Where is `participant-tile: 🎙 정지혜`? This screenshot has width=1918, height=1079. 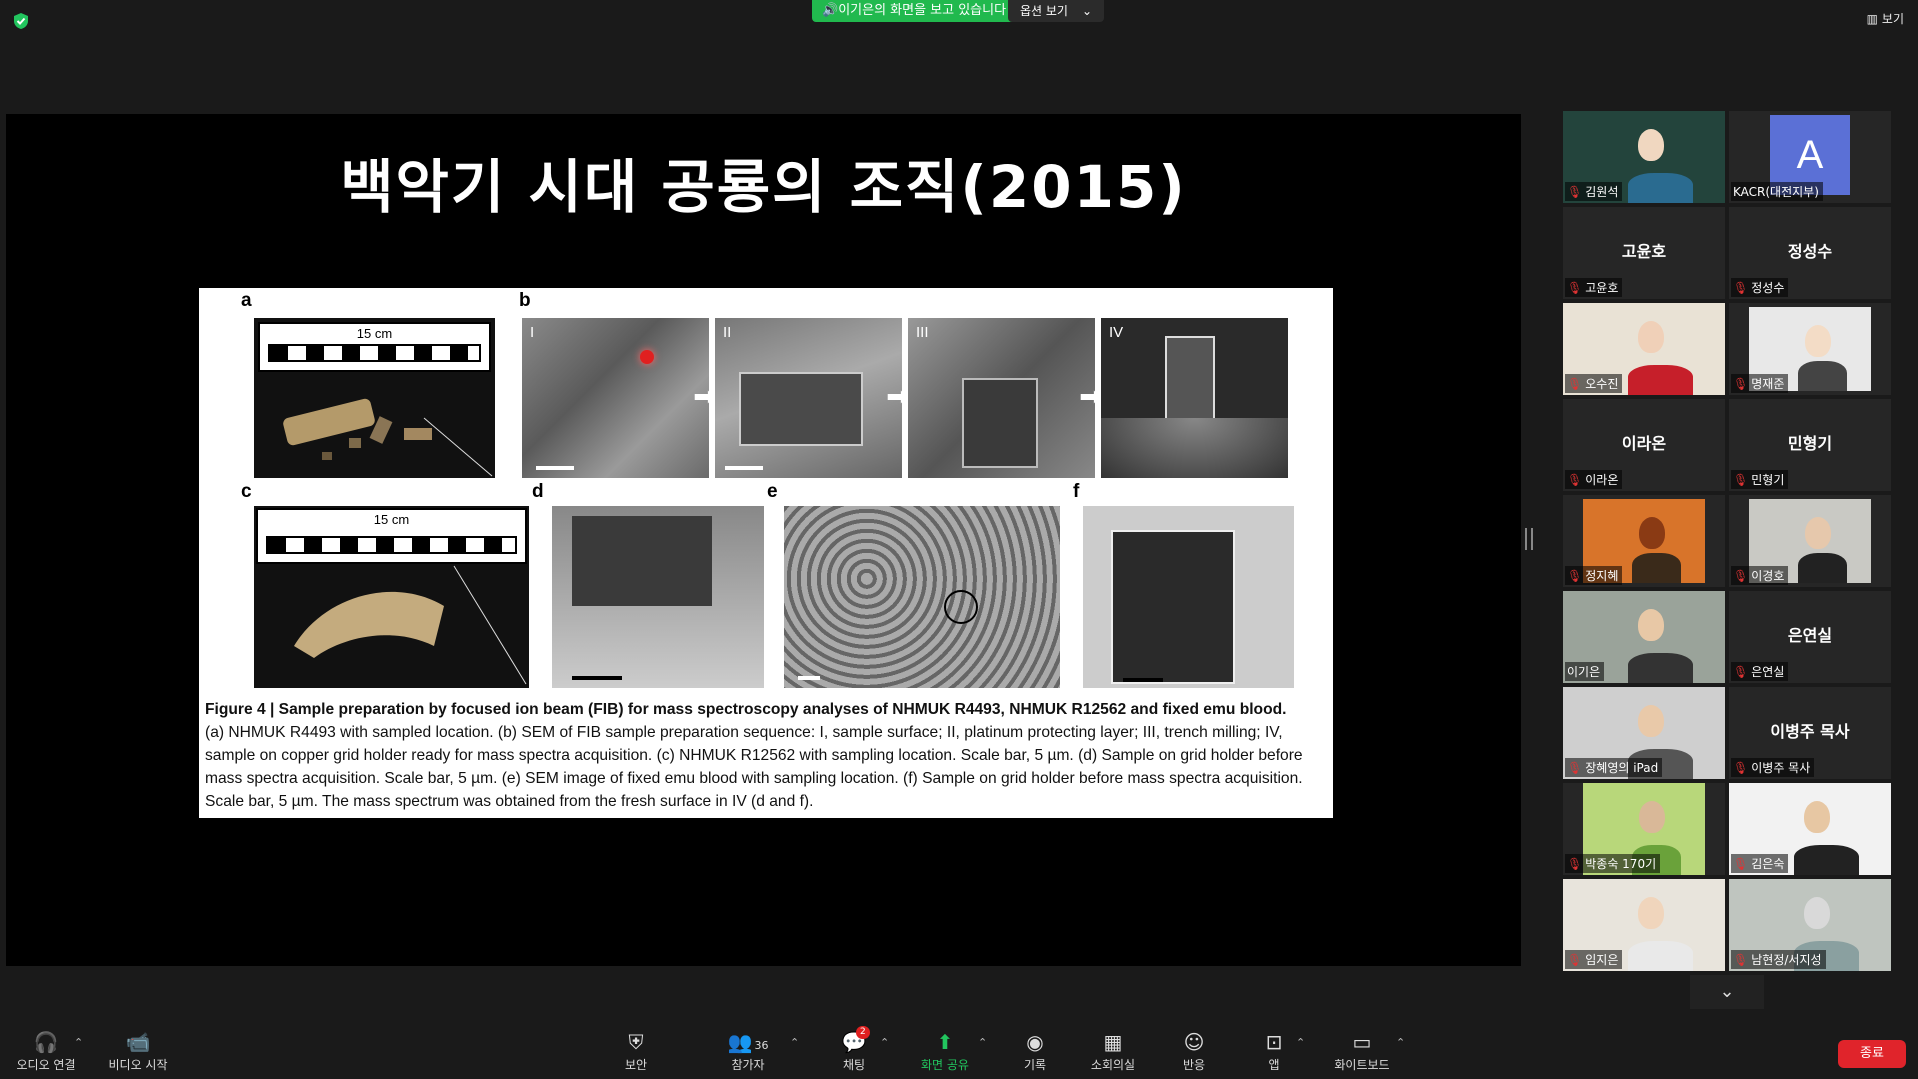 participant-tile: 🎙 정지혜 is located at coordinates (1644, 541).